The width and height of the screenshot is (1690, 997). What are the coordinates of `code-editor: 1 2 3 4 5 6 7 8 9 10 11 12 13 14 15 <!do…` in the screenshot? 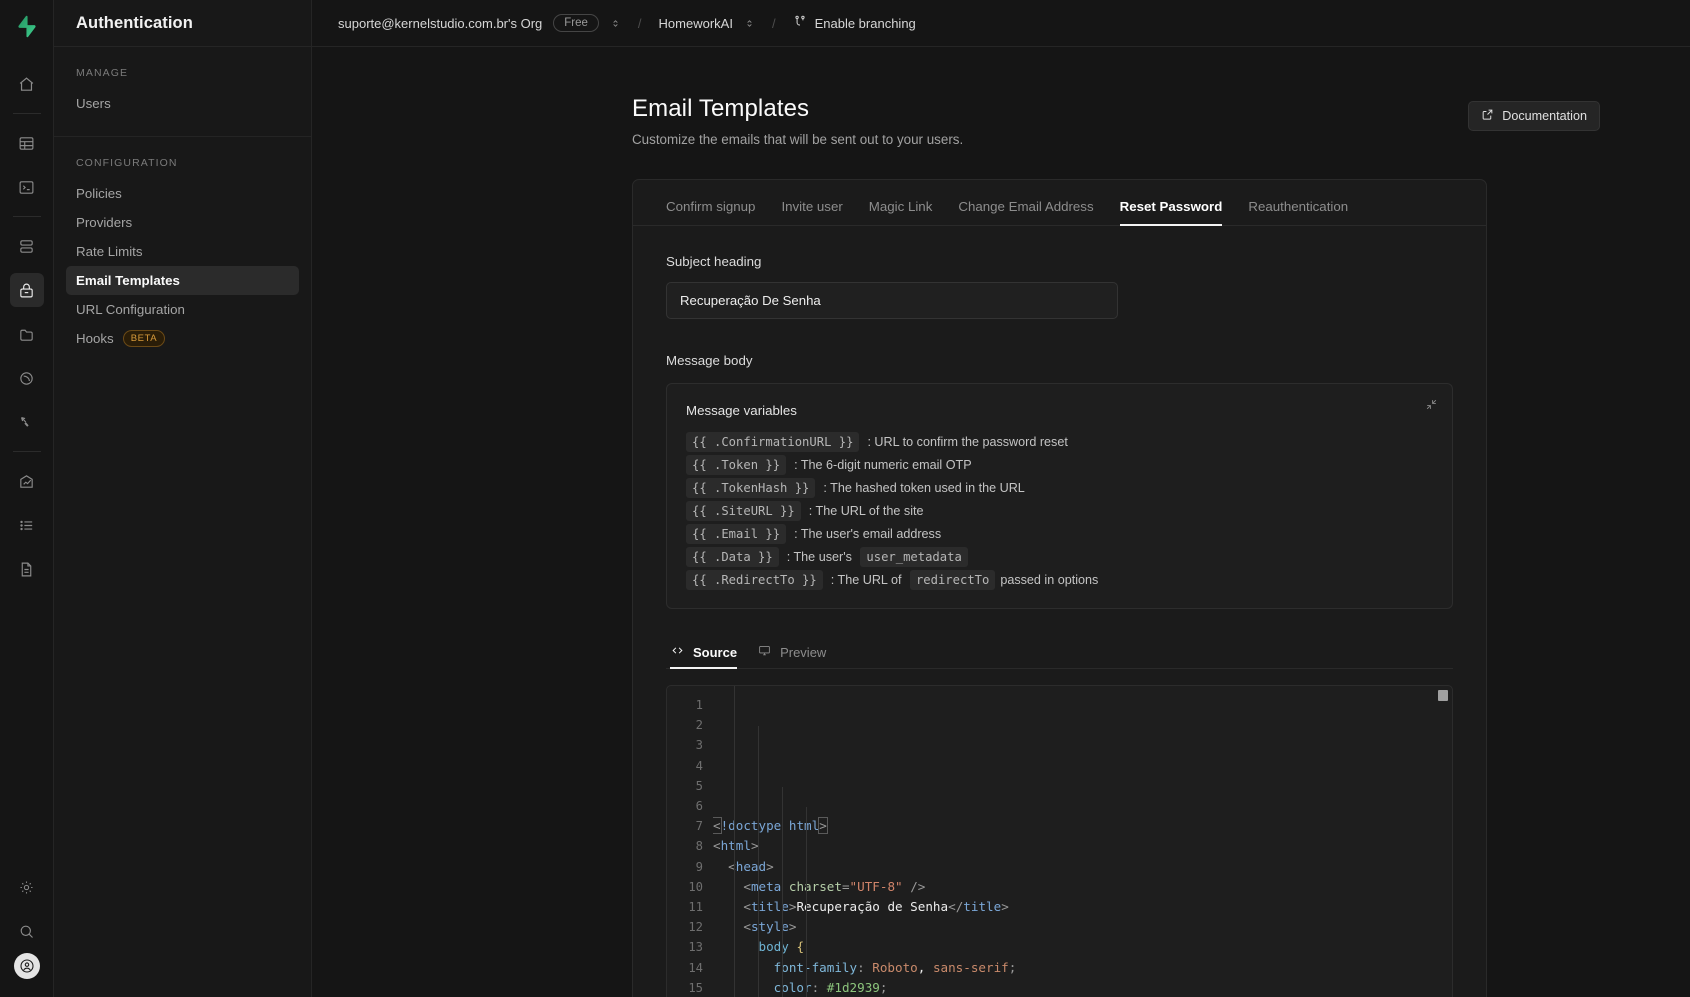 It's located at (1059, 841).